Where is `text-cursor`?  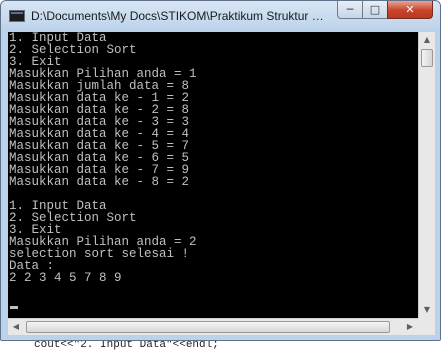
text-cursor is located at coordinates (14, 307).